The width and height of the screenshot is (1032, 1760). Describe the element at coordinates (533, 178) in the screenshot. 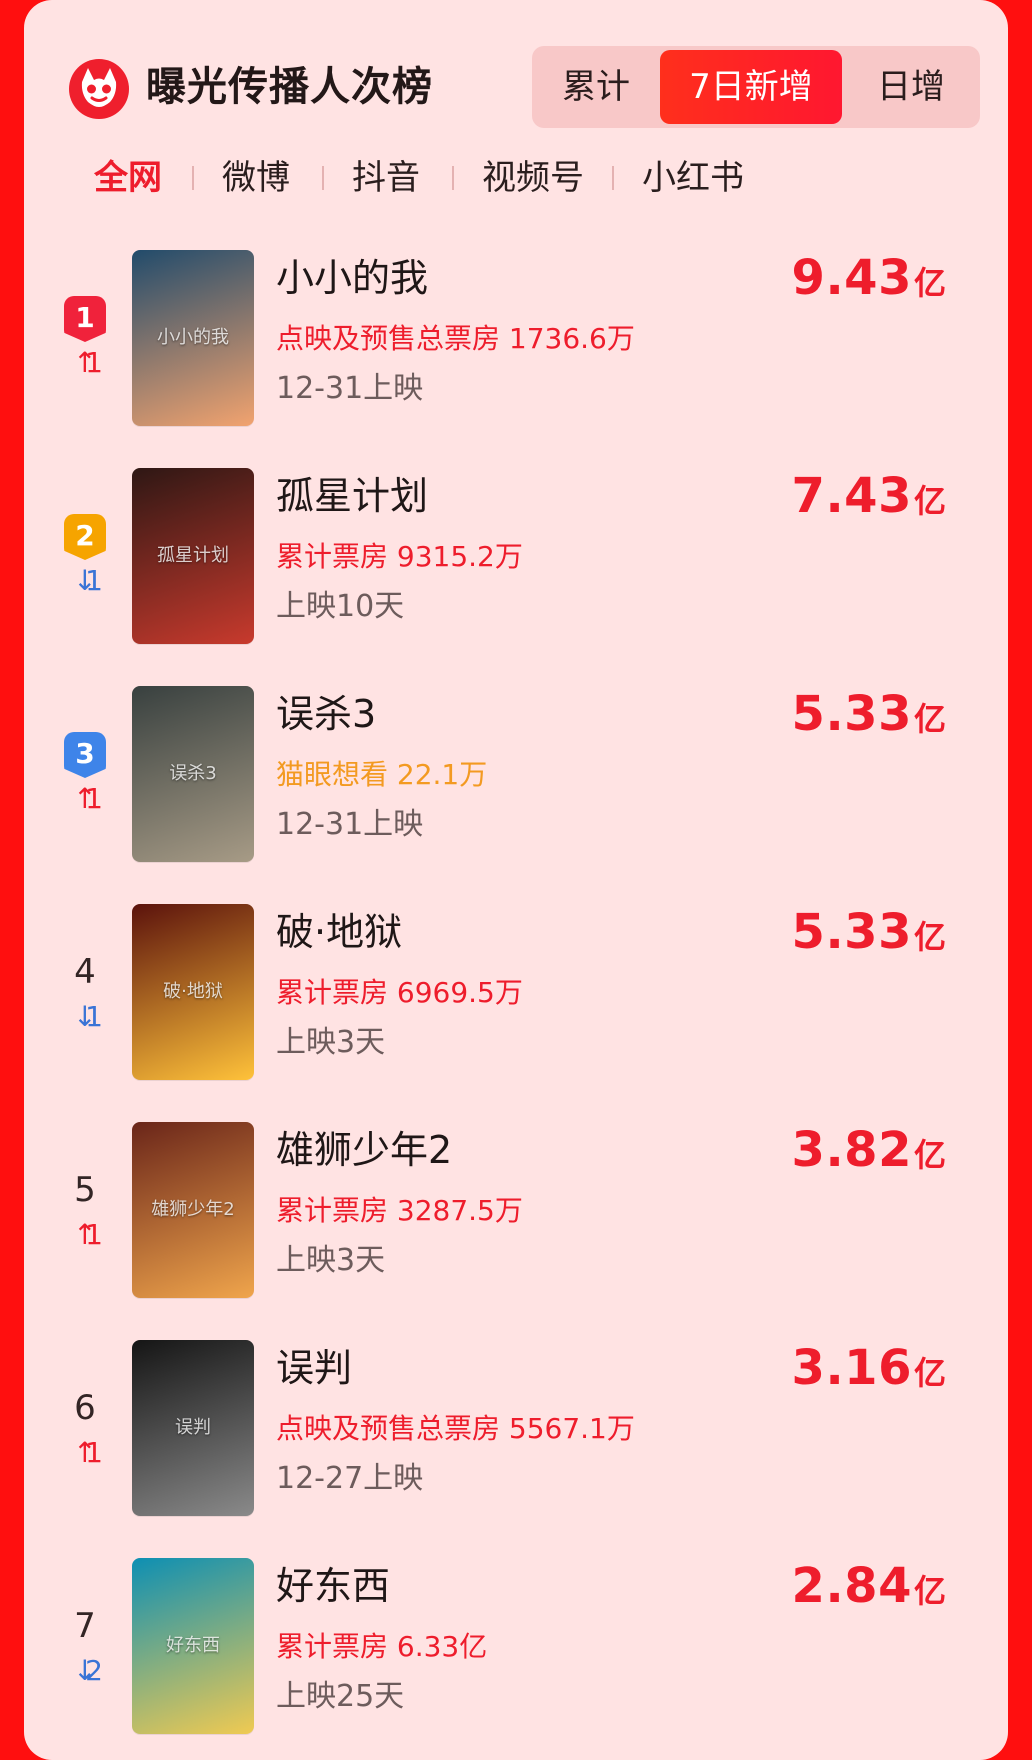

I see `tab-video-account: 视频号` at that location.